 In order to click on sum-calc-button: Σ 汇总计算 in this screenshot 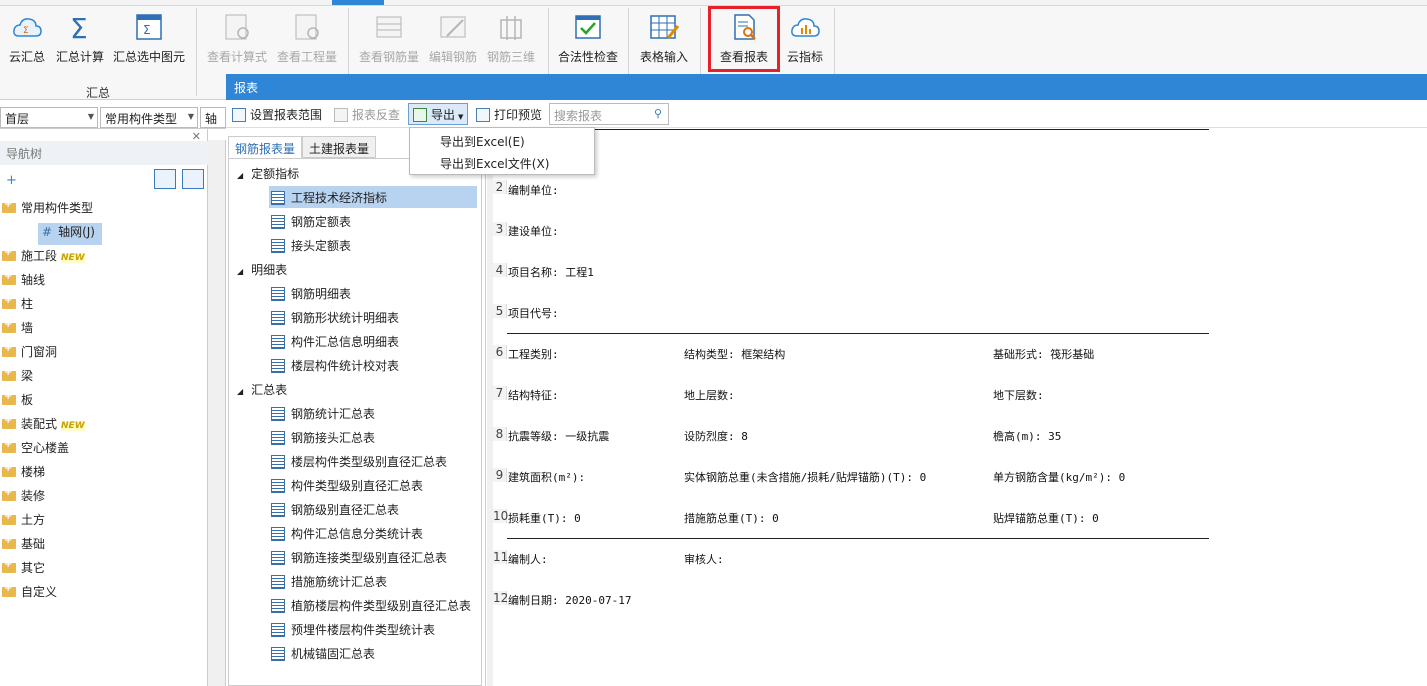, I will do `click(80, 41)`.